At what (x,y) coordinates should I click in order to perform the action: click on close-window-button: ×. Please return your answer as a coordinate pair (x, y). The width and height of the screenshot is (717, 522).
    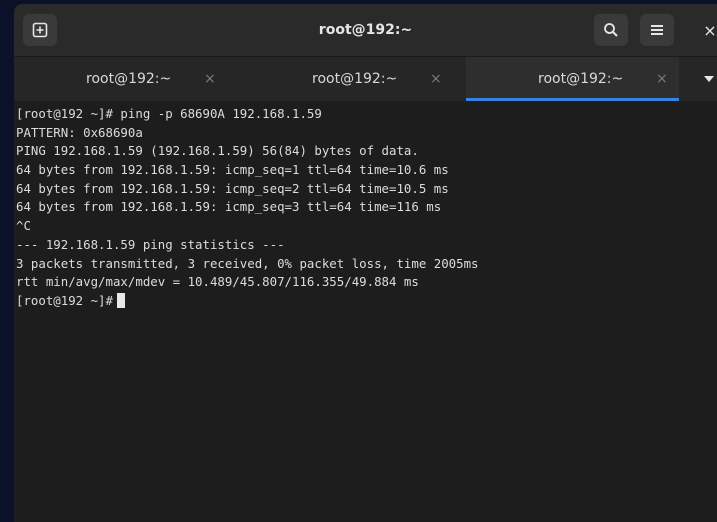
    Looking at the image, I should click on (708, 30).